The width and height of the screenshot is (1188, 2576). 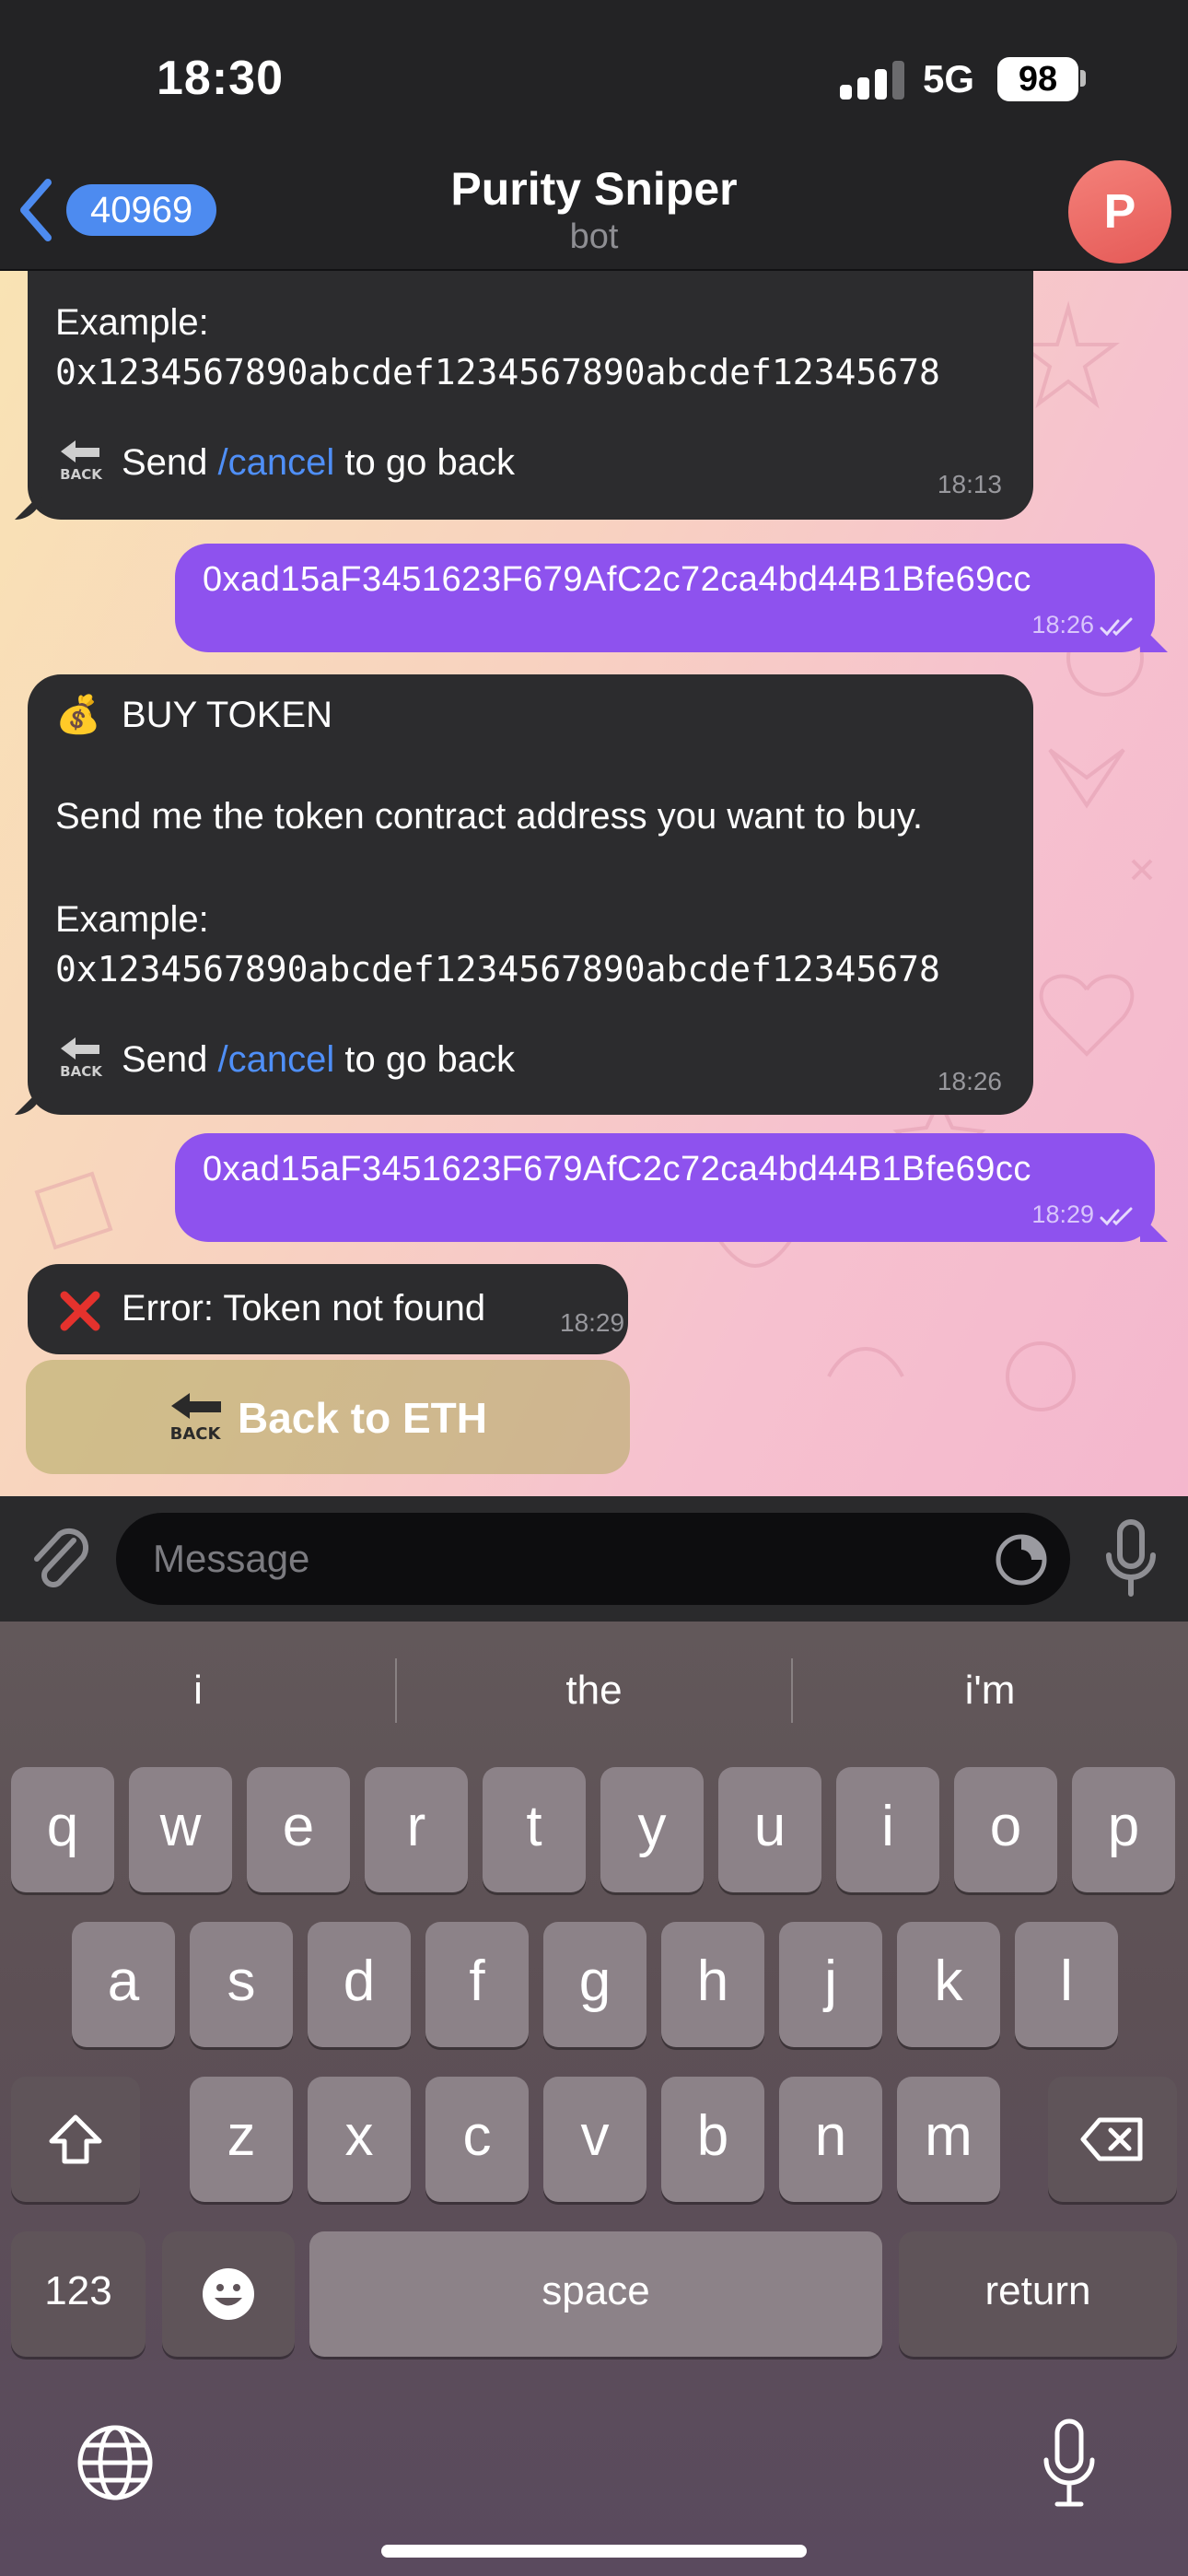 What do you see at coordinates (1066, 1985) in the screenshot?
I see `key-l: l` at bounding box center [1066, 1985].